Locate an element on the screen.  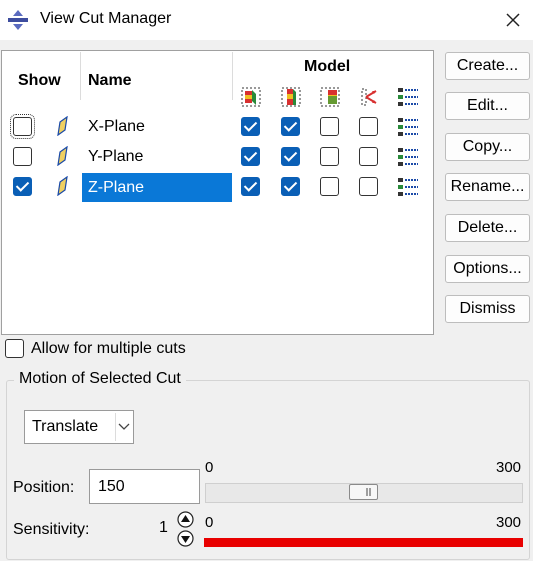
sensitivity-value: 1 is located at coordinates (163, 527).